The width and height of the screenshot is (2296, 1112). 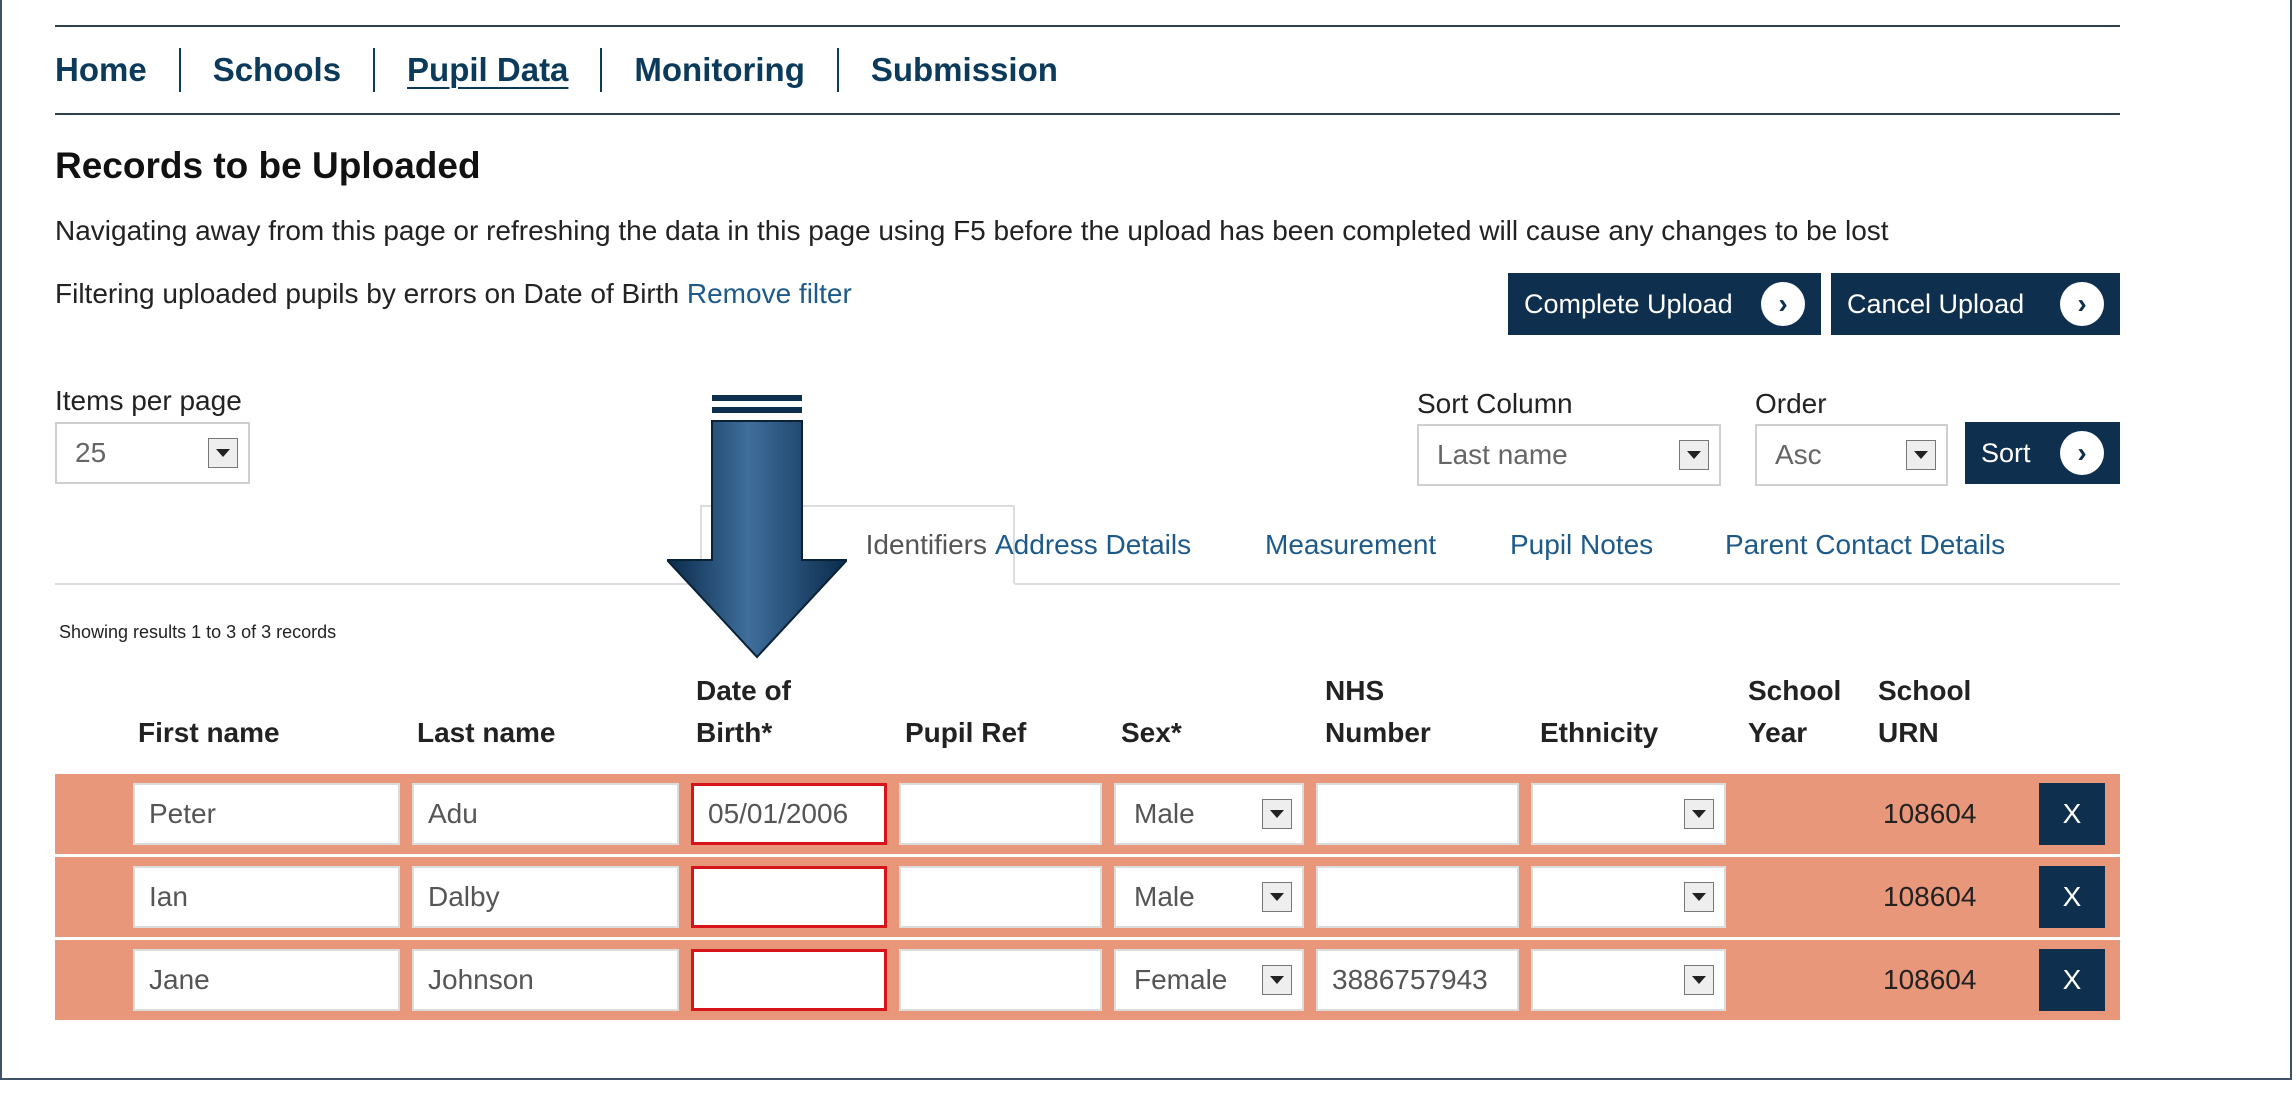 What do you see at coordinates (1778, 732) in the screenshot?
I see `header-school-year-line2: Year` at bounding box center [1778, 732].